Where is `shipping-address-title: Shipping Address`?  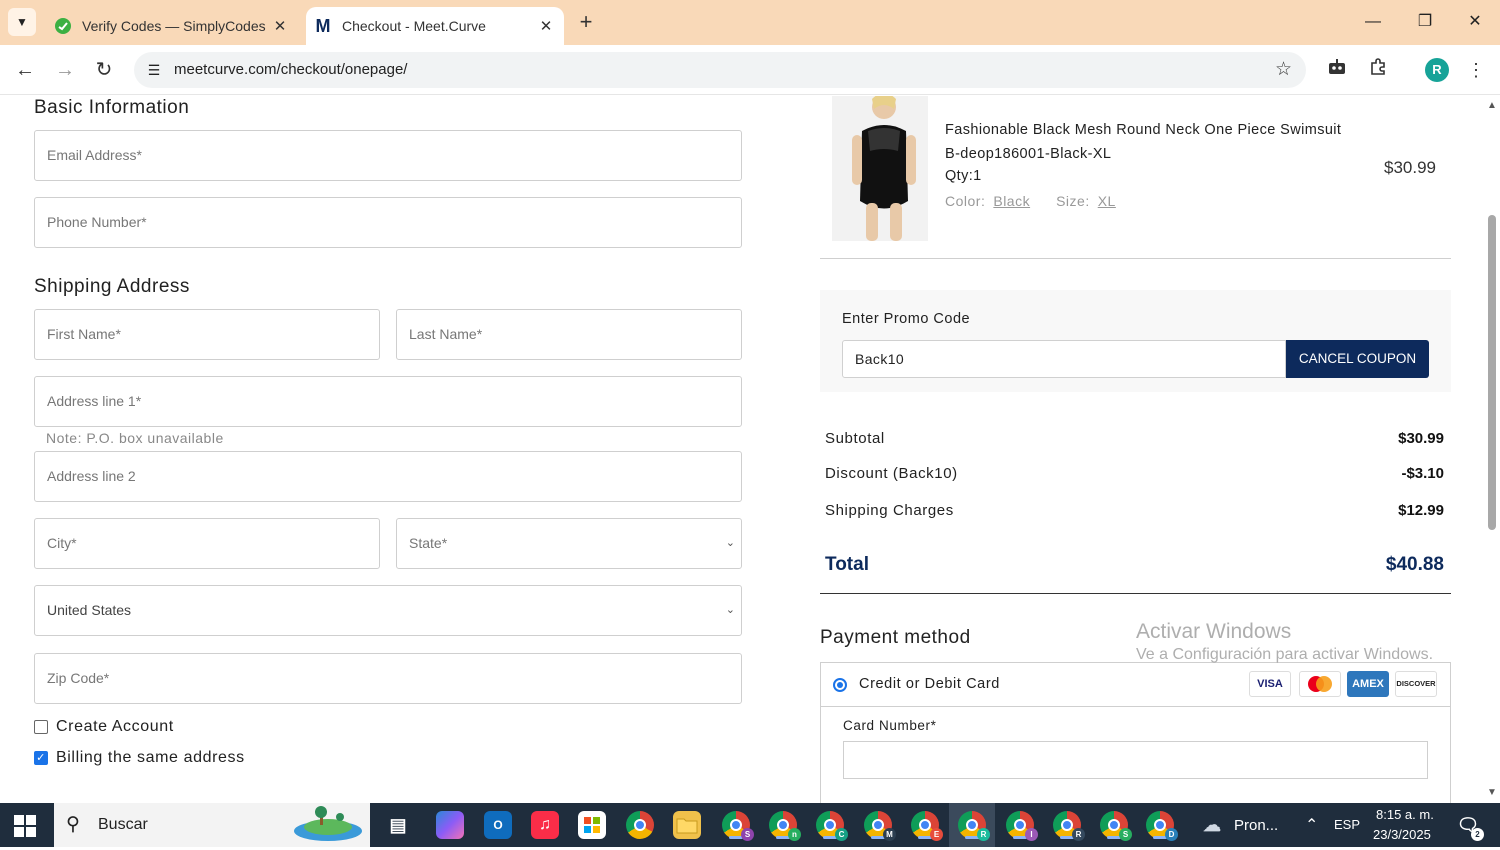
shipping-address-title: Shipping Address is located at coordinates (112, 286).